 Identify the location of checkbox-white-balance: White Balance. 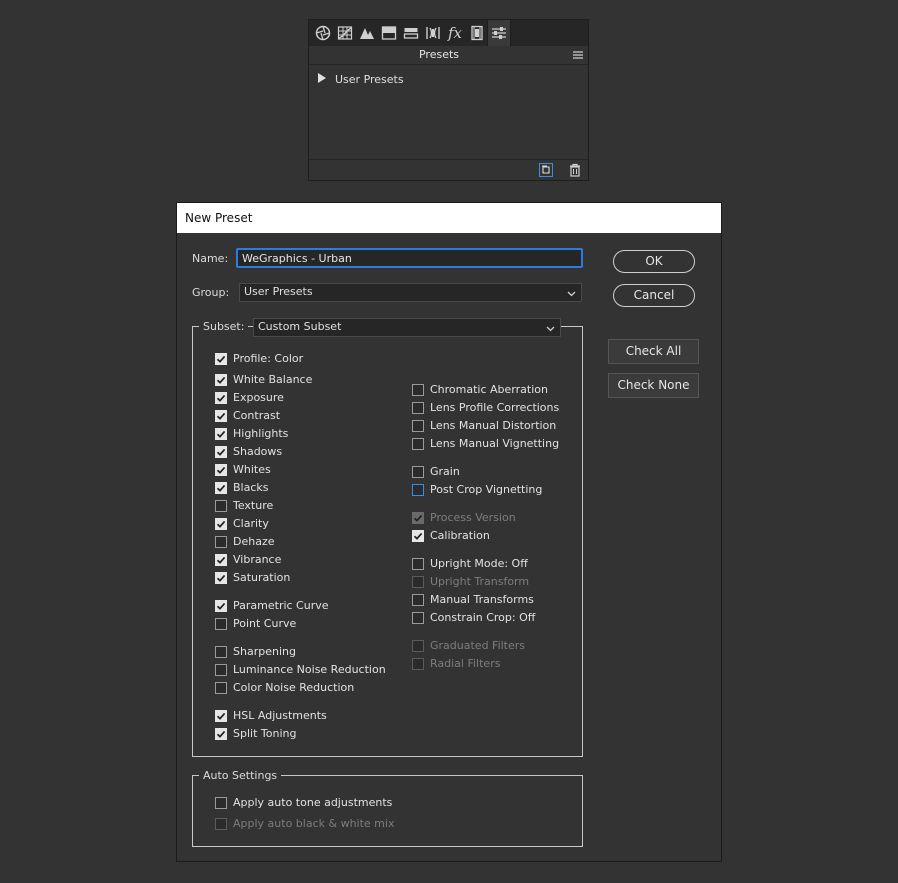
(263, 379).